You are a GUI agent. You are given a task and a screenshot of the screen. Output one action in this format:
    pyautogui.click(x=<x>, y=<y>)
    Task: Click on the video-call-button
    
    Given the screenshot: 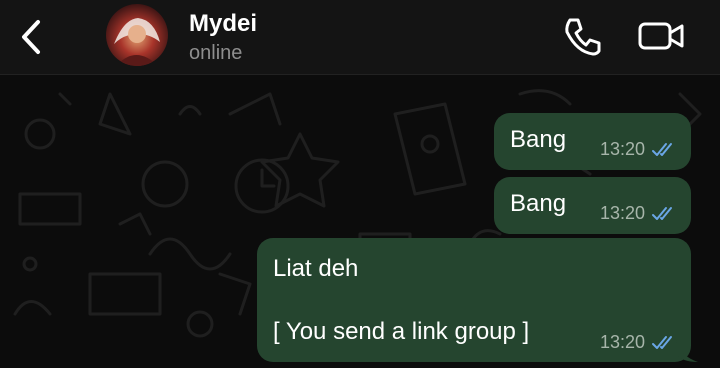 What is the action you would take?
    pyautogui.click(x=662, y=36)
    